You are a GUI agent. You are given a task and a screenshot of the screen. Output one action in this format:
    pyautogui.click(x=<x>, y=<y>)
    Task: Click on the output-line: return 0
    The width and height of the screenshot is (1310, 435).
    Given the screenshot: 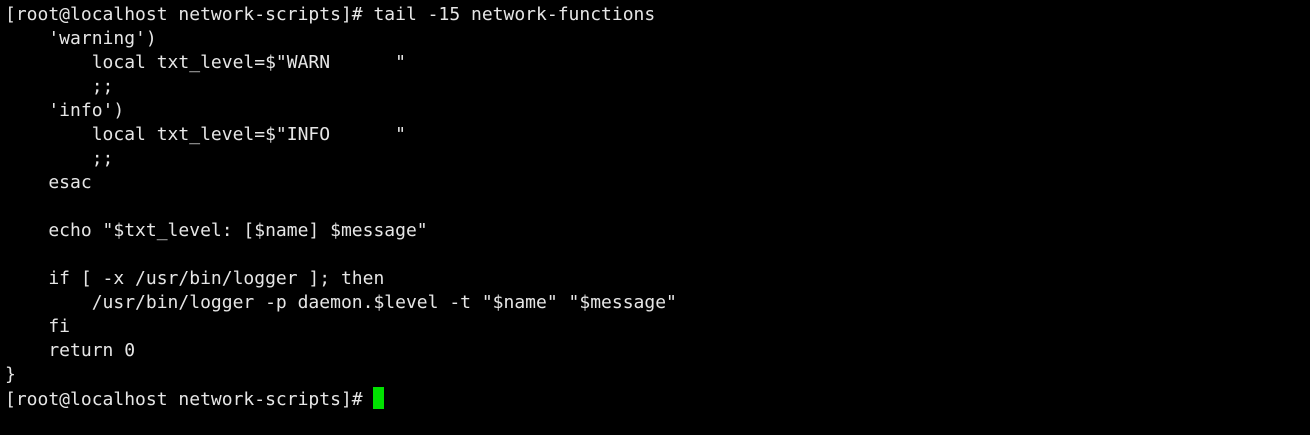 What is the action you would take?
    pyautogui.click(x=70, y=350)
    